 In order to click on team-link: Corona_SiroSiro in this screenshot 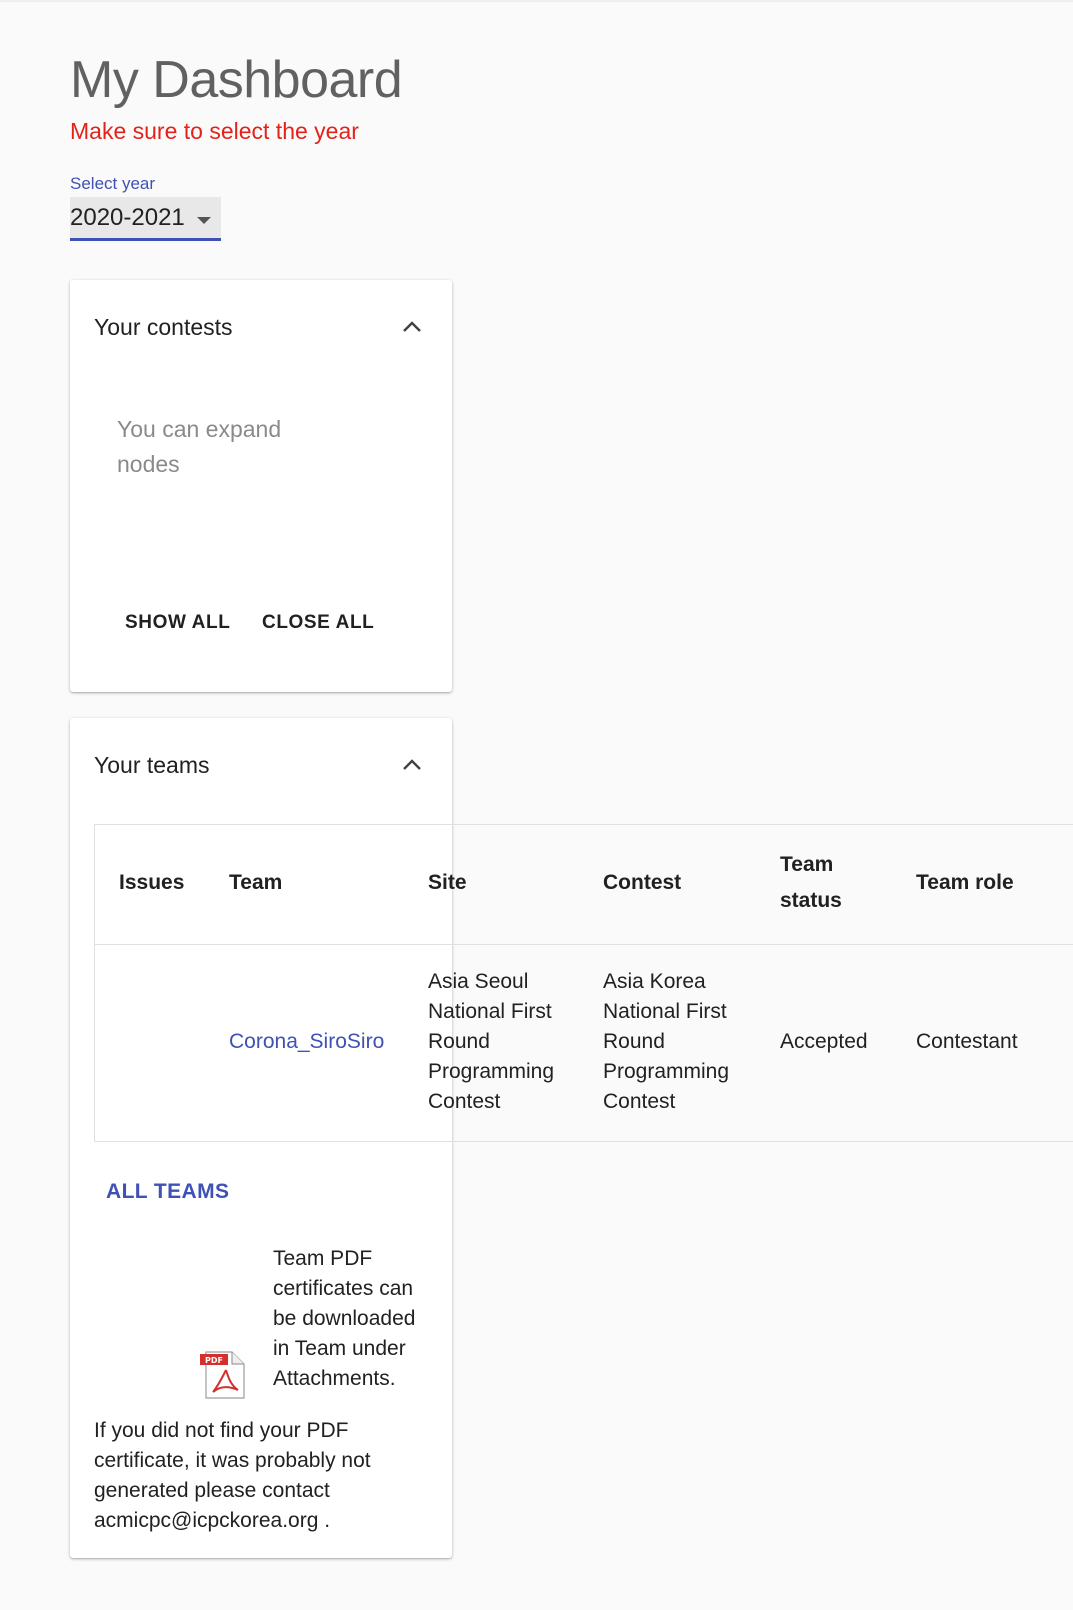, I will do `click(306, 1042)`.